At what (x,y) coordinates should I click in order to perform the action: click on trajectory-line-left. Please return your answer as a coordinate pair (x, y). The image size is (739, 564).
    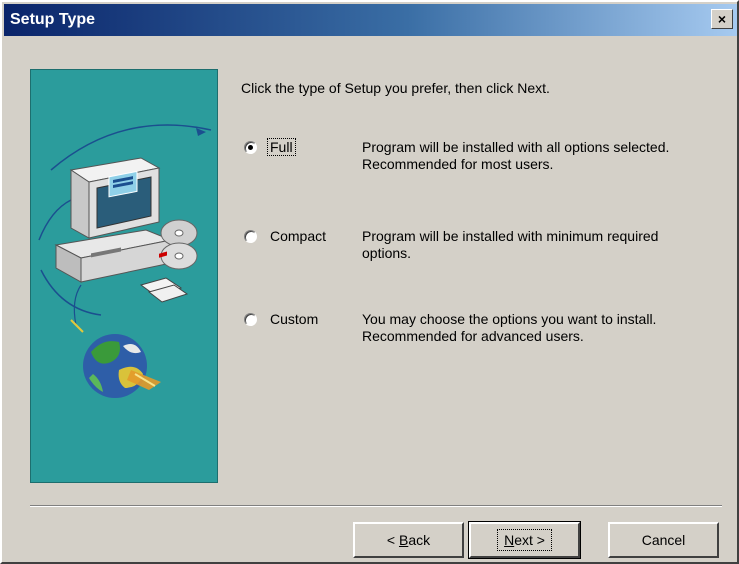
    Looking at the image, I should click on (55, 220).